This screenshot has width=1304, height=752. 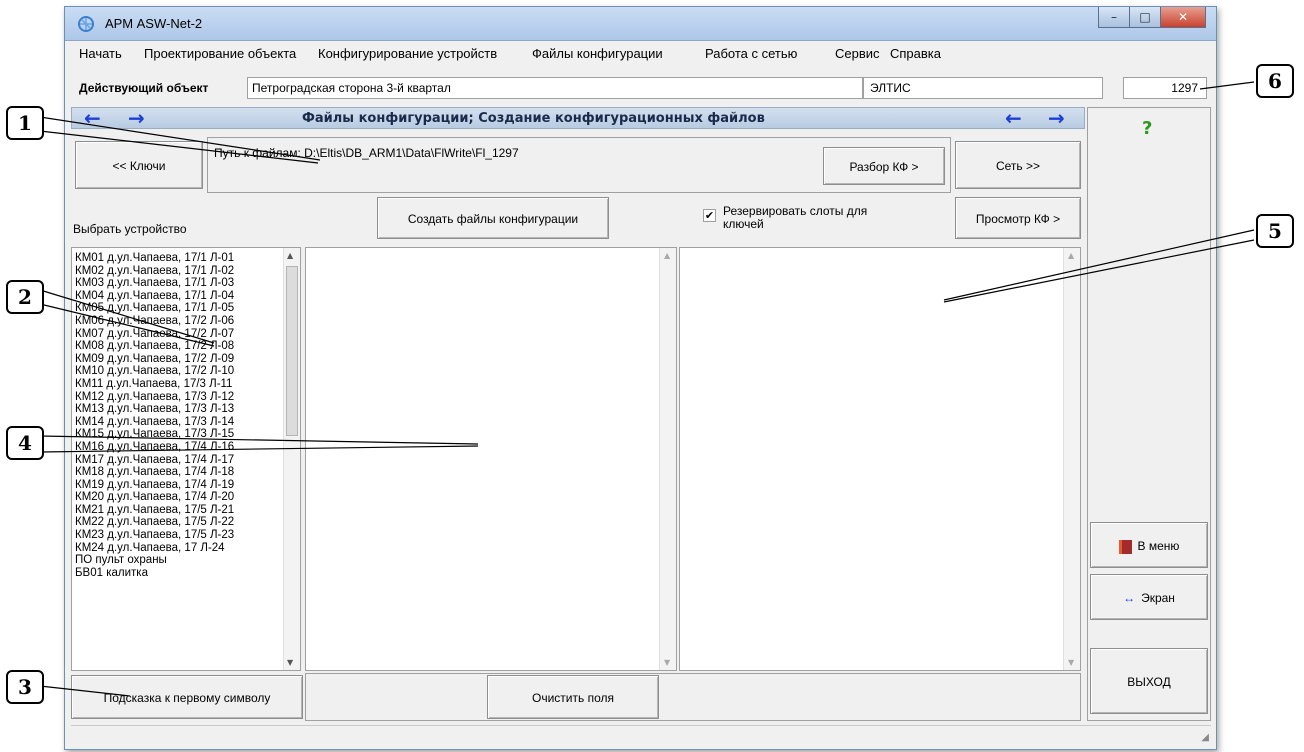 What do you see at coordinates (86, 24) in the screenshot?
I see `app-logo-icon` at bounding box center [86, 24].